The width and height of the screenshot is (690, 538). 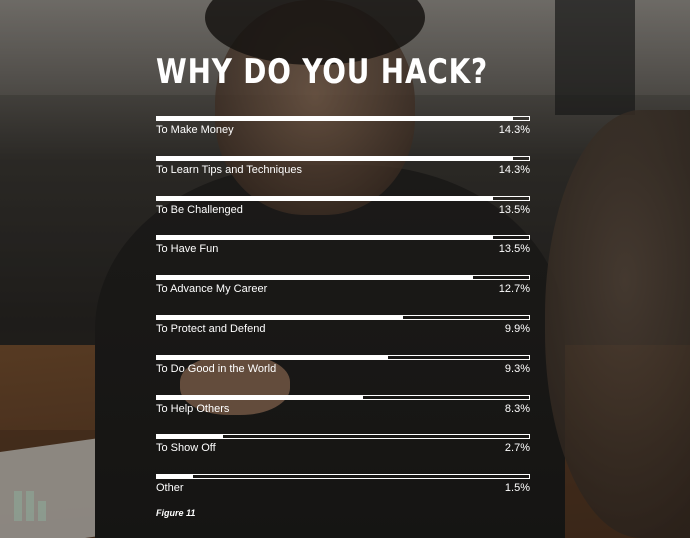 I want to click on value-label: 12.7%, so click(x=514, y=289).